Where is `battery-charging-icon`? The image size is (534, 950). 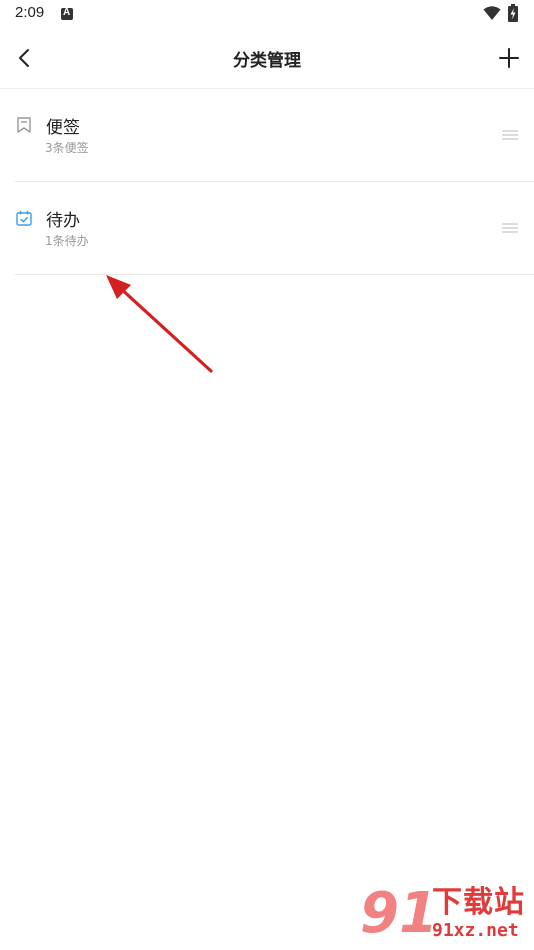
battery-charging-icon is located at coordinates (513, 13).